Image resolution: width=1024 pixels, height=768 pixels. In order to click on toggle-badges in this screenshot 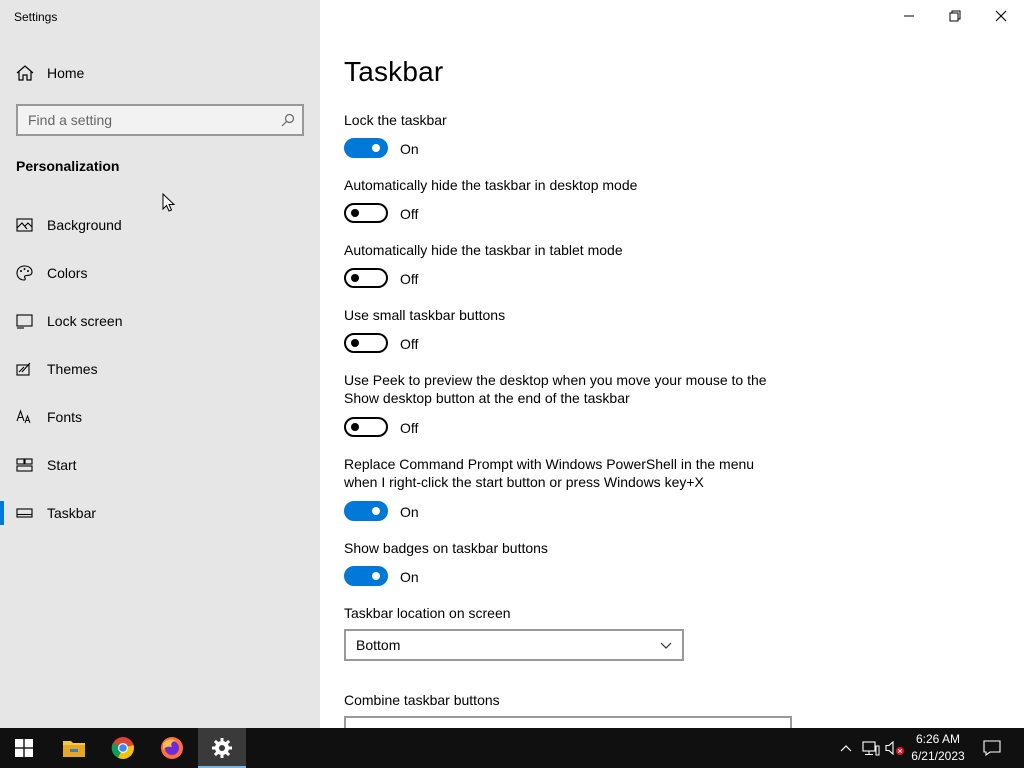, I will do `click(366, 576)`.